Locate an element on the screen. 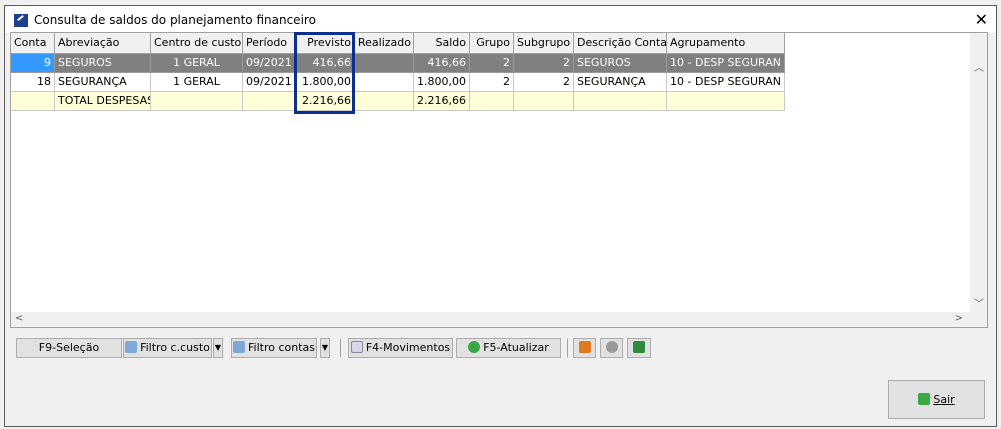 This screenshot has height=429, width=1001. grid-cell: 18 is located at coordinates (33, 82).